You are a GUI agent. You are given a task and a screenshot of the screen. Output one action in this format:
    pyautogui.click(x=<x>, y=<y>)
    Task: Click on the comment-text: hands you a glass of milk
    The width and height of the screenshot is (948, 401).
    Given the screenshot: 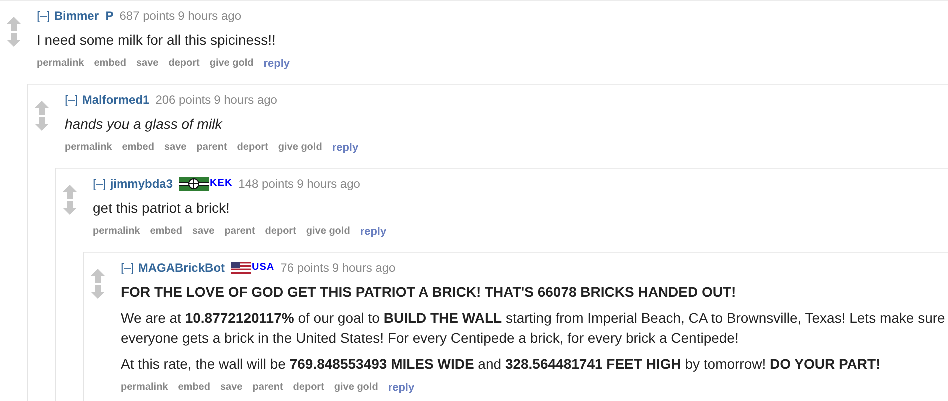 What is the action you would take?
    pyautogui.click(x=144, y=124)
    